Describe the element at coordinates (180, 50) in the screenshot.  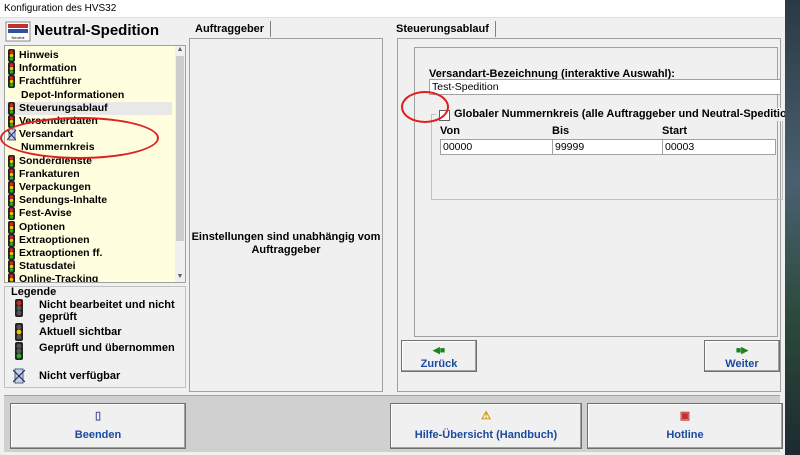
I see `scroll-up-icon: ▲` at that location.